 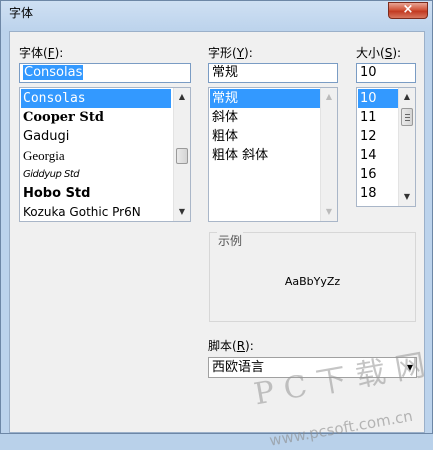 I want to click on title-bar: 字体 ×, so click(x=216, y=12).